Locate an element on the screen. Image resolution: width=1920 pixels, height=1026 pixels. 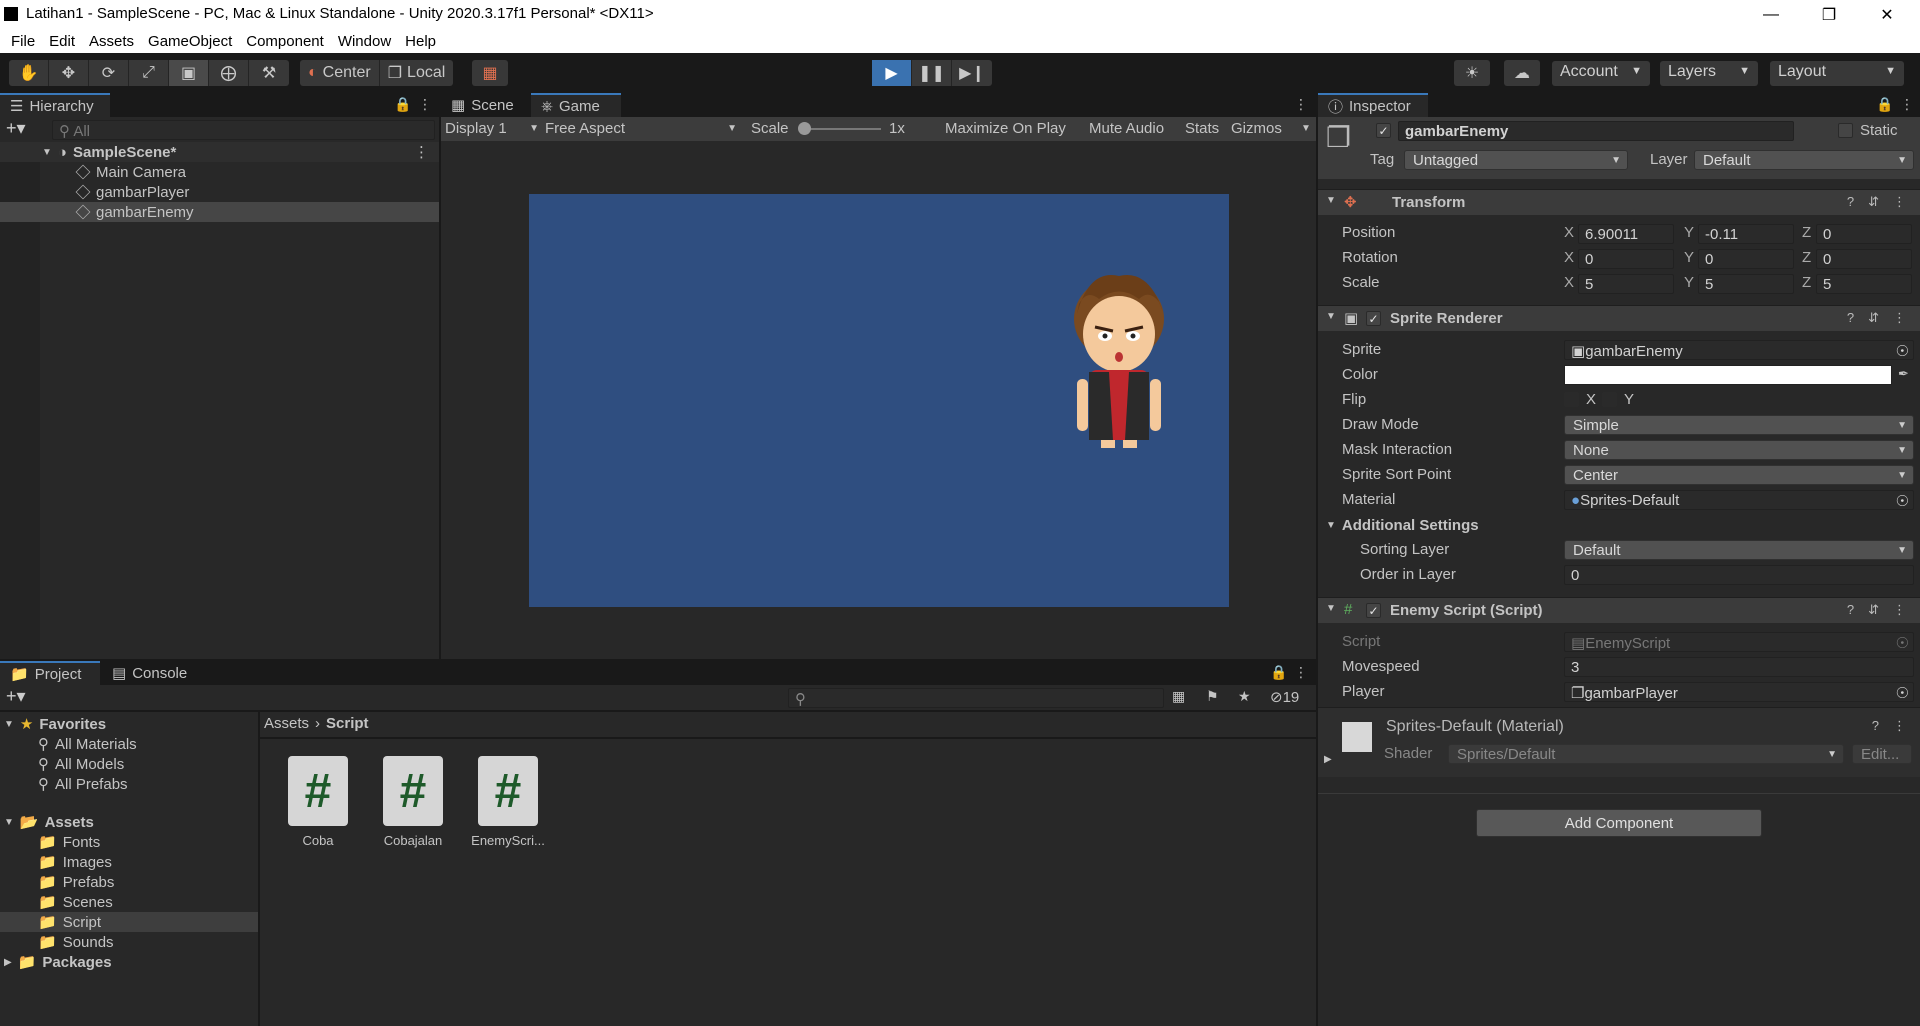
transform-y-input: -0.11 is located at coordinates (1746, 234).